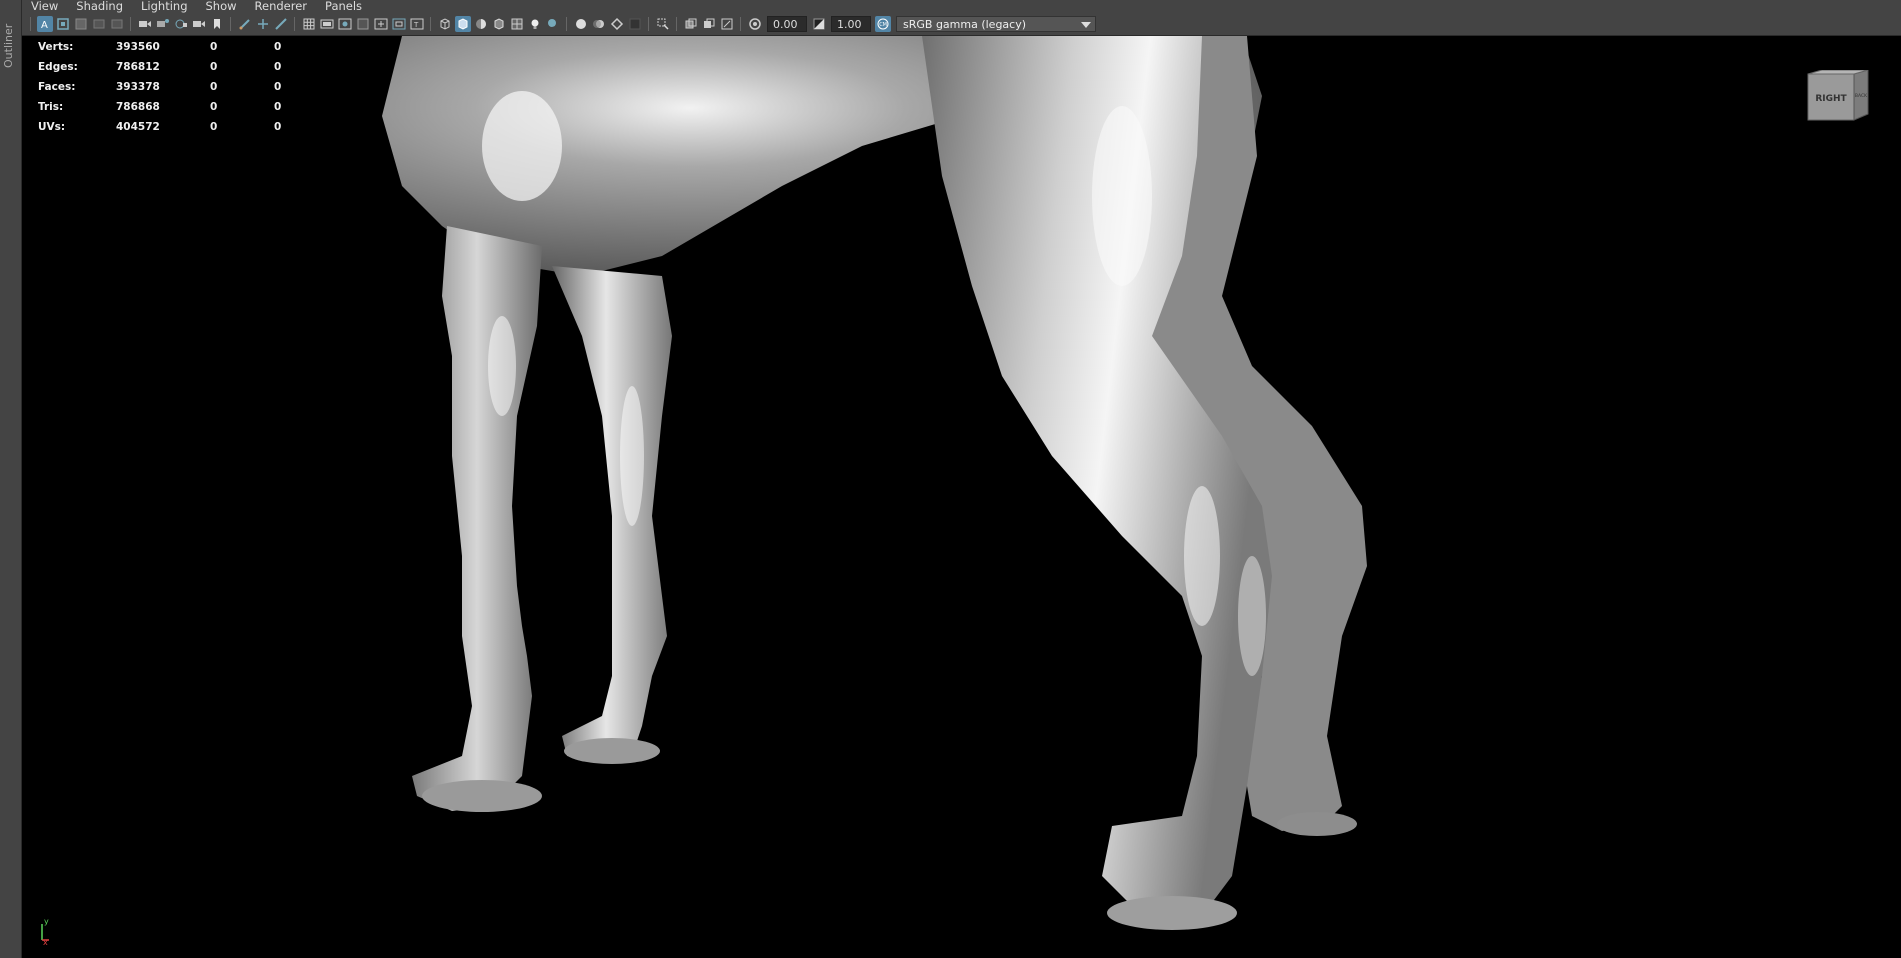 Image resolution: width=1901 pixels, height=958 pixels. Describe the element at coordinates (56, 47) in the screenshot. I see `hud-label: Verts:` at that location.